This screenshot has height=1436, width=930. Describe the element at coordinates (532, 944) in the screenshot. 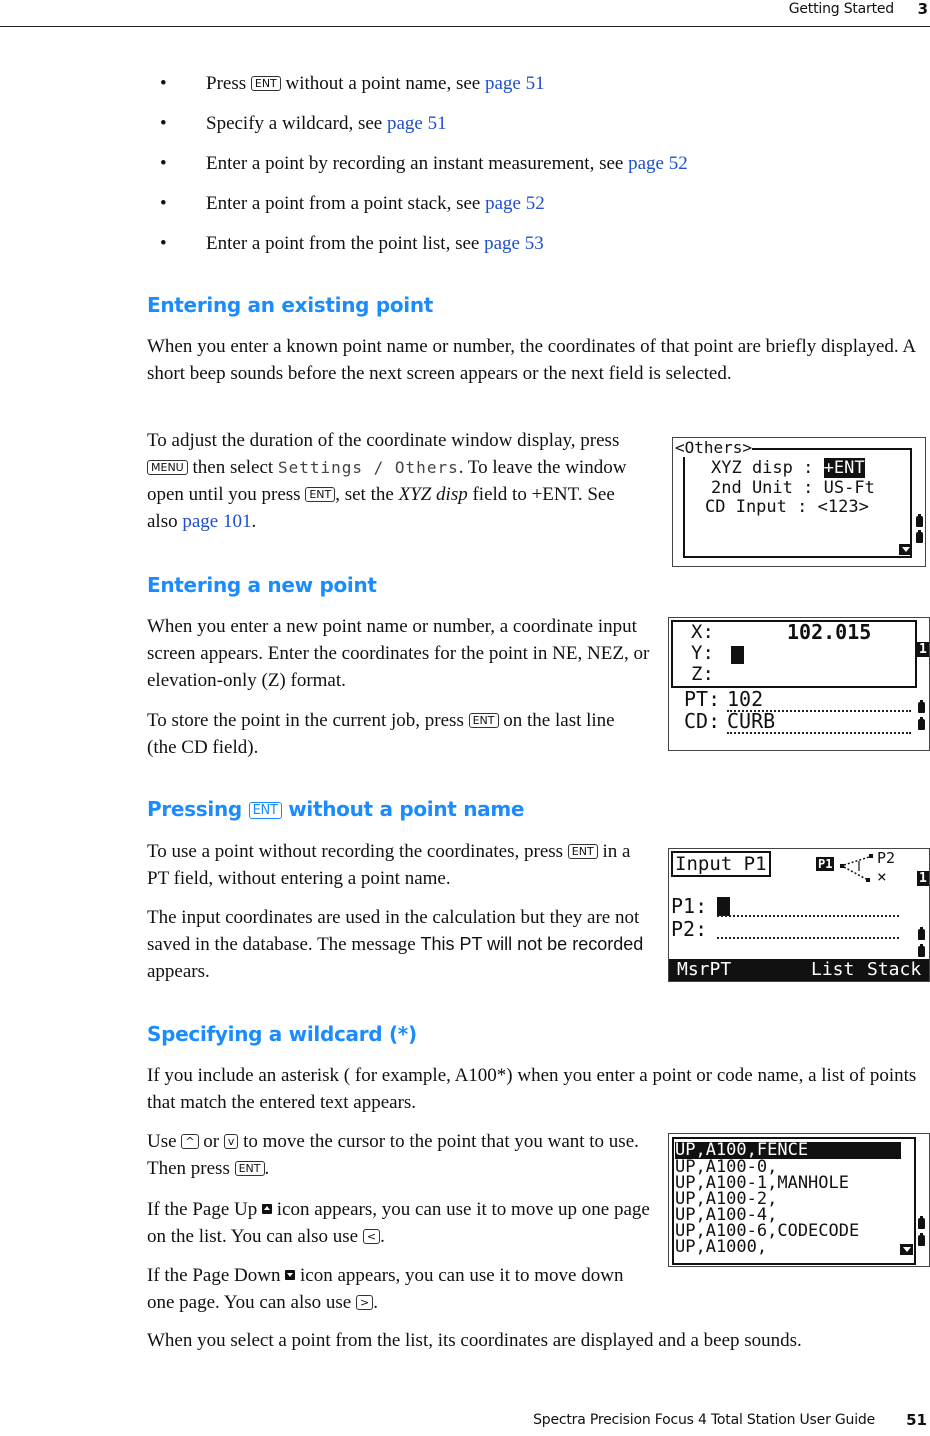

I see `system-message: This PT will not be recorded` at that location.